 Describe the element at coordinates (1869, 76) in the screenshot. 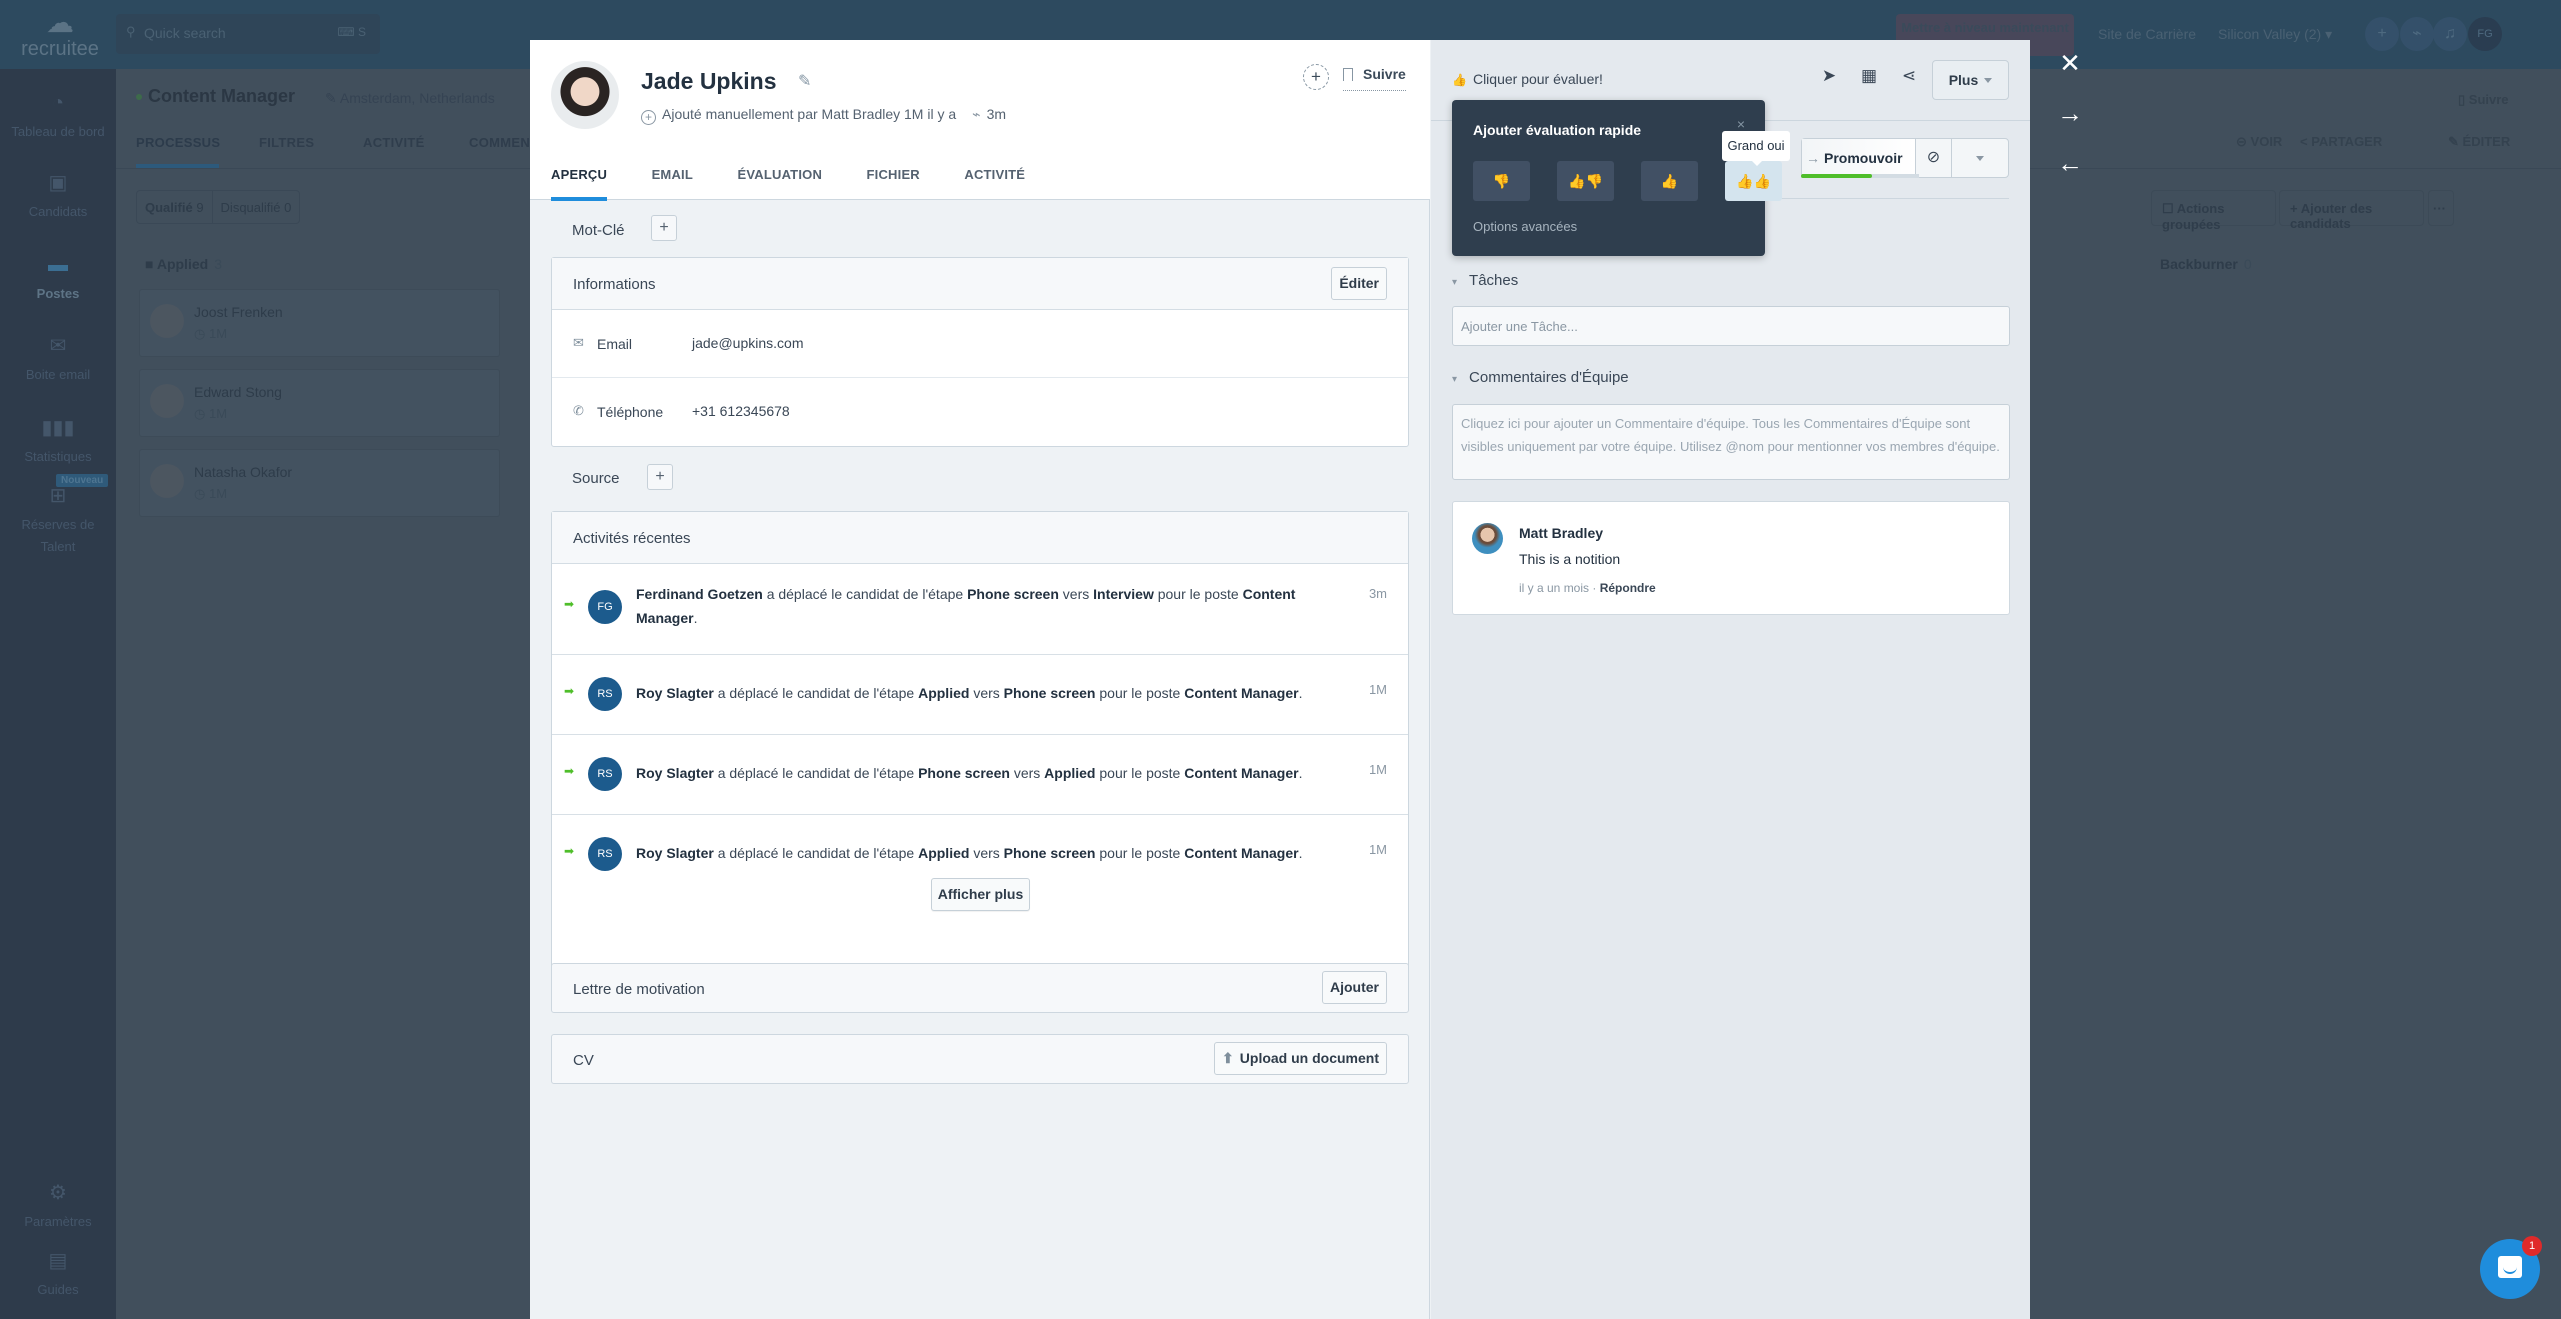

I see `schedule-event-icon: ▦` at that location.